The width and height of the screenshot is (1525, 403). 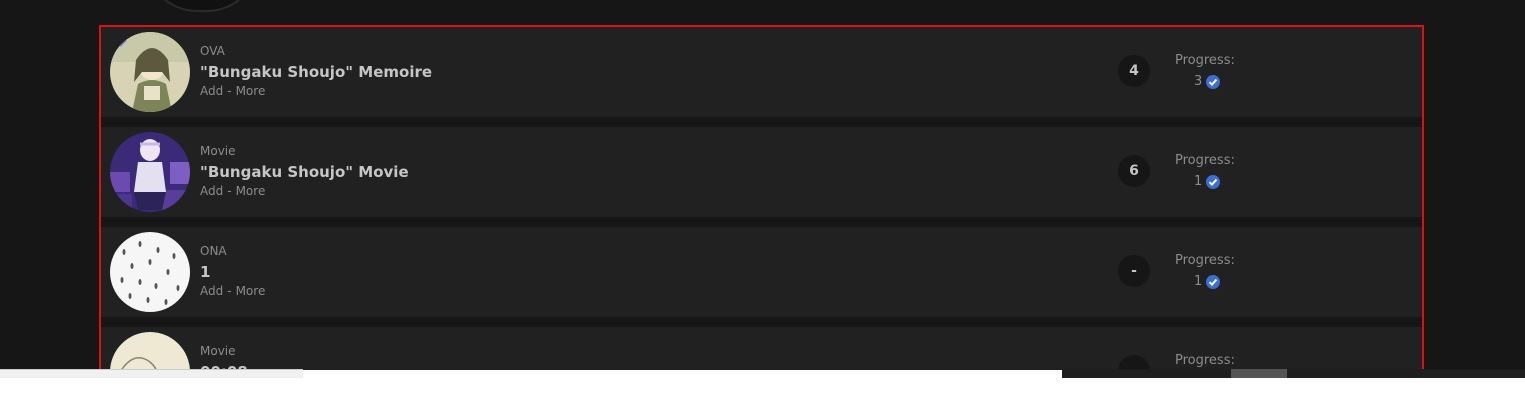 I want to click on horizontal-scrollbar-track, so click(x=151, y=373).